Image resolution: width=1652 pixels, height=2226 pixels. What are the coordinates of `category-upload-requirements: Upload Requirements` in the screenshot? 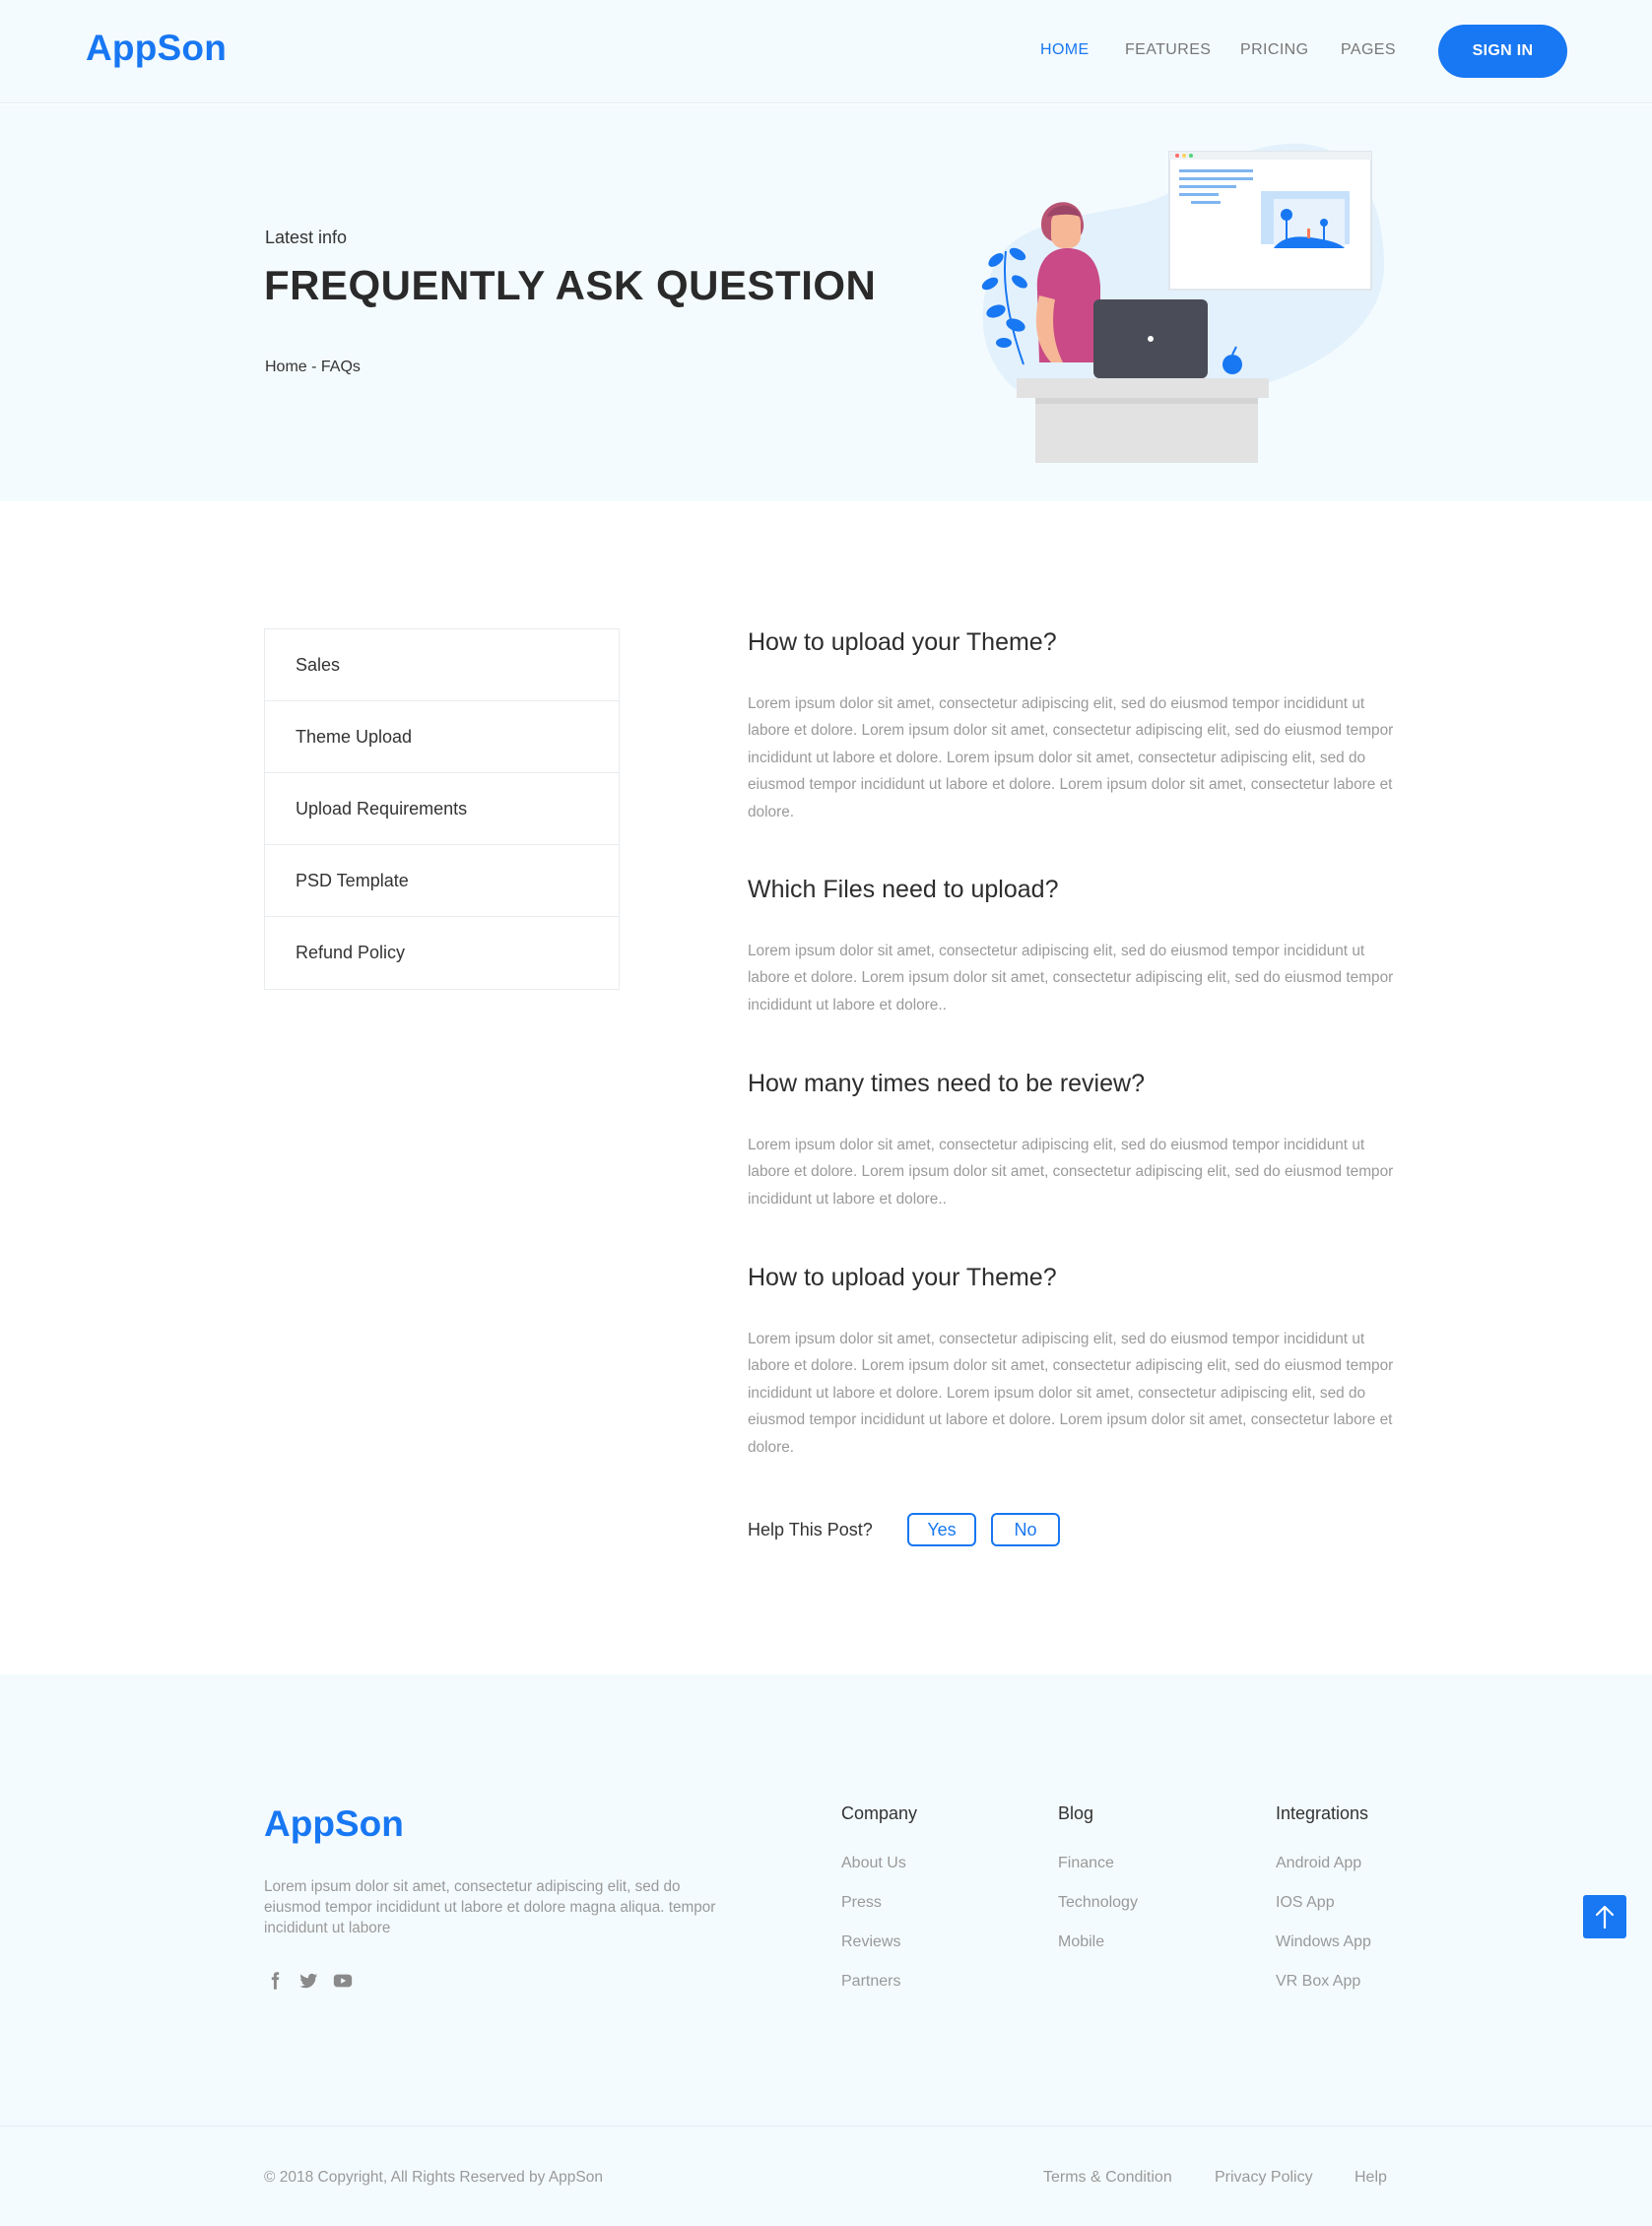 It's located at (442, 809).